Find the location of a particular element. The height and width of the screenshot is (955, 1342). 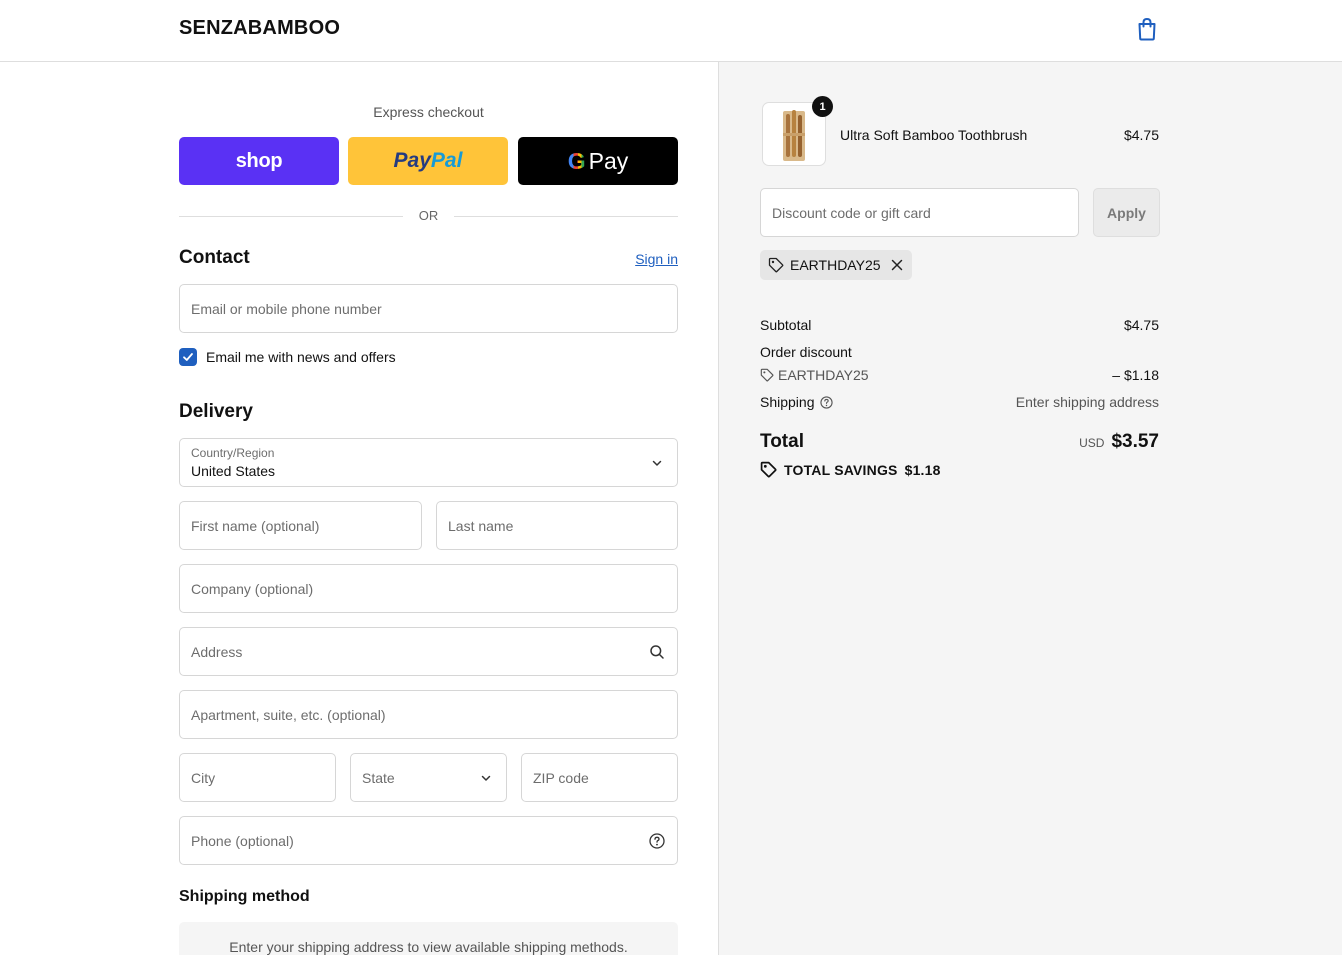

contact-title: Contact is located at coordinates (214, 257).